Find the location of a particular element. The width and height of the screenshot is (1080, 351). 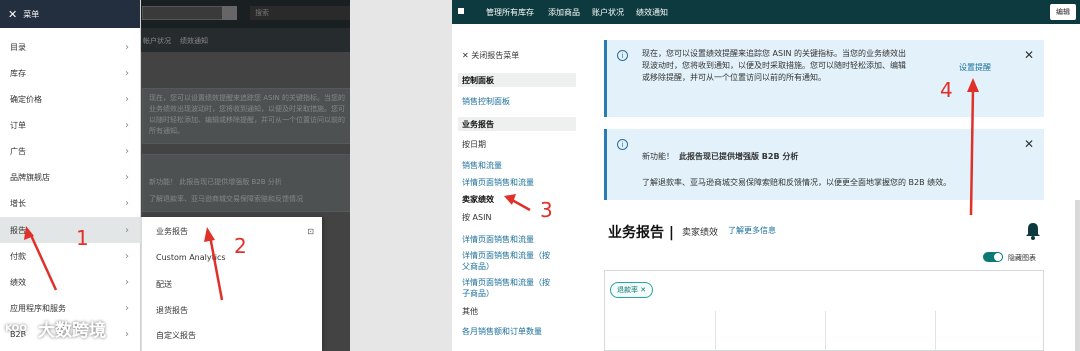

annotation-number-3: 3 is located at coordinates (546, 210).